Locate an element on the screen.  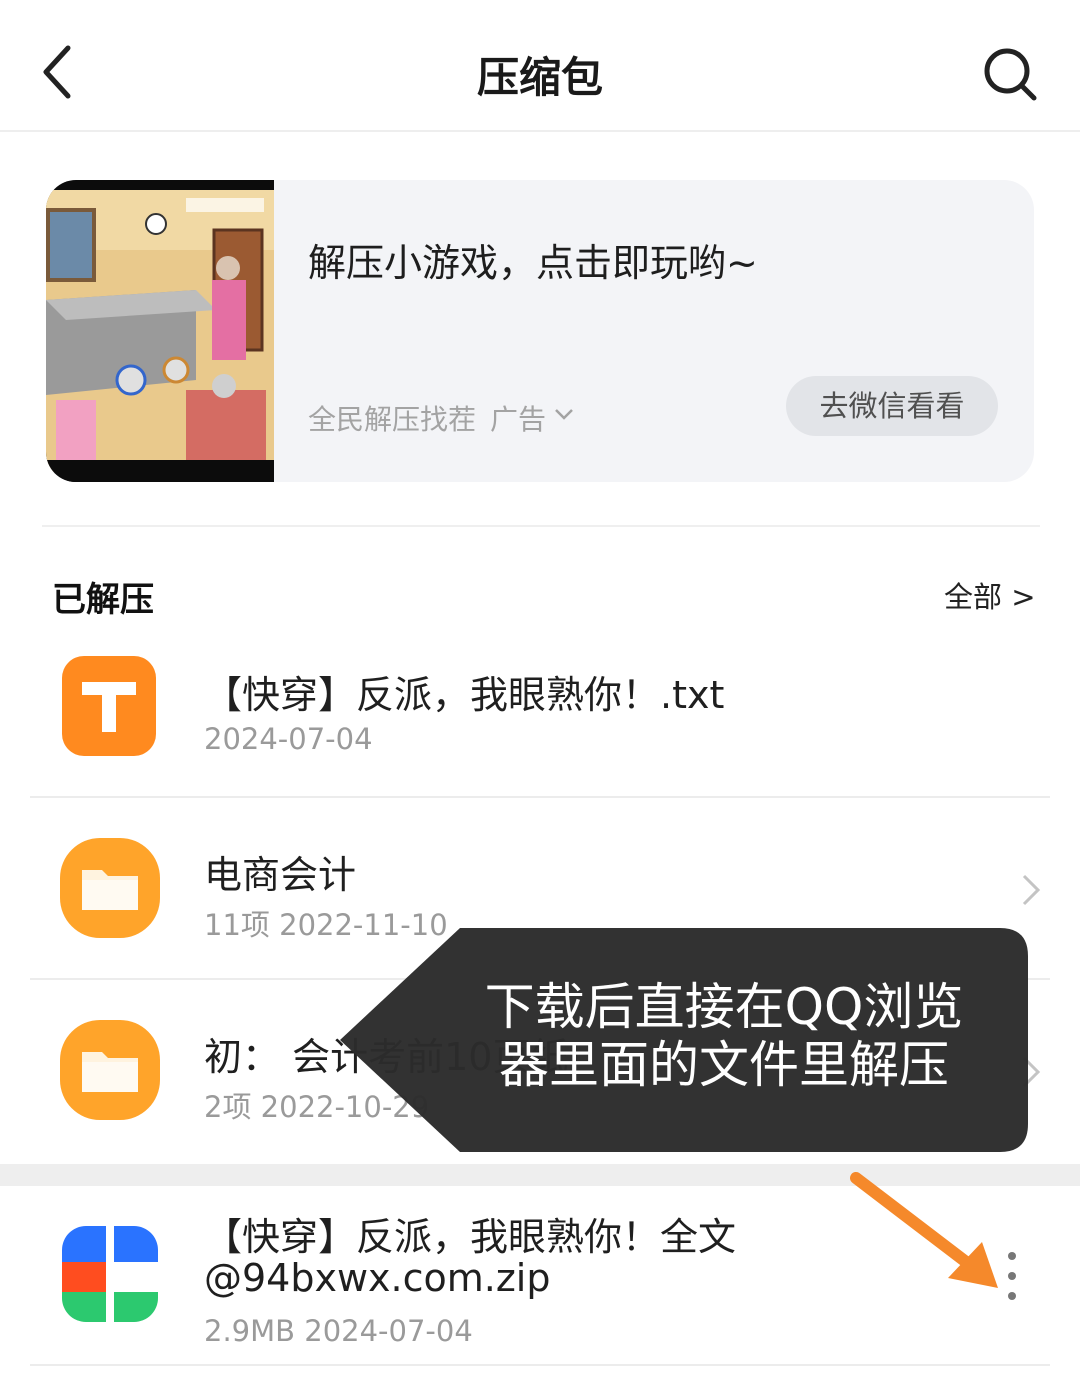
list-item: 【快穿】反派，我眼熟你！.txt 2024-07-04 is located at coordinates (540, 719).